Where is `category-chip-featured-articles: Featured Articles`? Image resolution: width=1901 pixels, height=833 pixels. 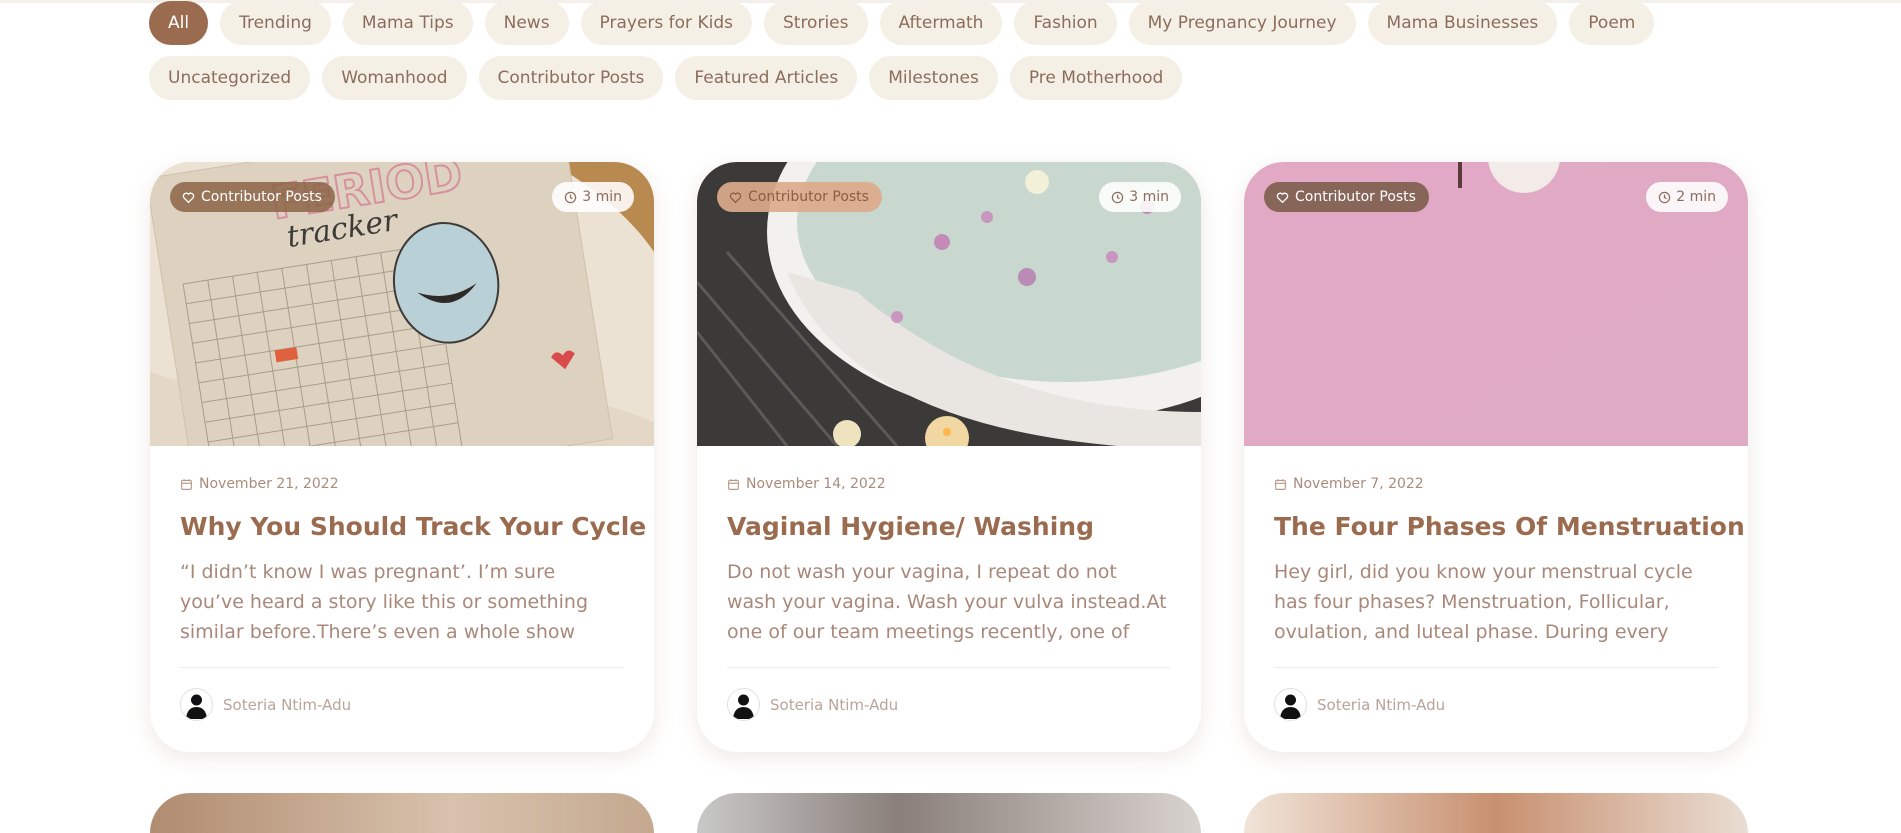
category-chip-featured-articles: Featured Articles is located at coordinates (766, 78).